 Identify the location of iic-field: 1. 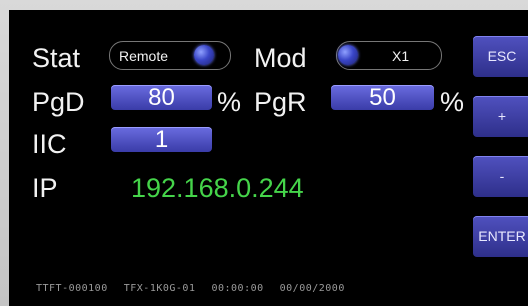
(161, 139).